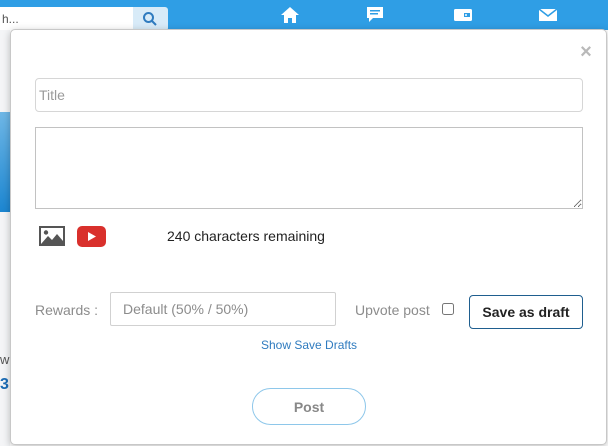 The width and height of the screenshot is (608, 446). What do you see at coordinates (67, 310) in the screenshot?
I see `rewards-label: Rewards :` at bounding box center [67, 310].